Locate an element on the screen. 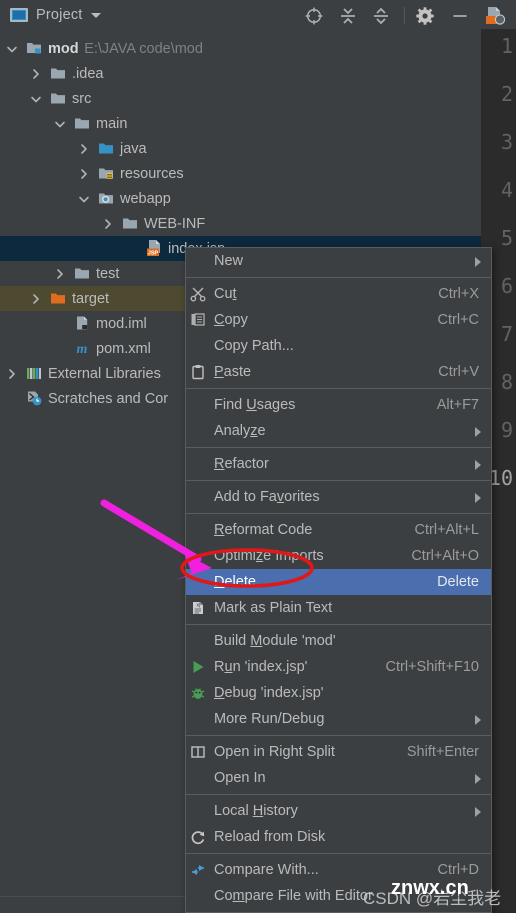 The width and height of the screenshot is (516, 913). tree-row-web-inf: WEB-INF is located at coordinates (240, 223).